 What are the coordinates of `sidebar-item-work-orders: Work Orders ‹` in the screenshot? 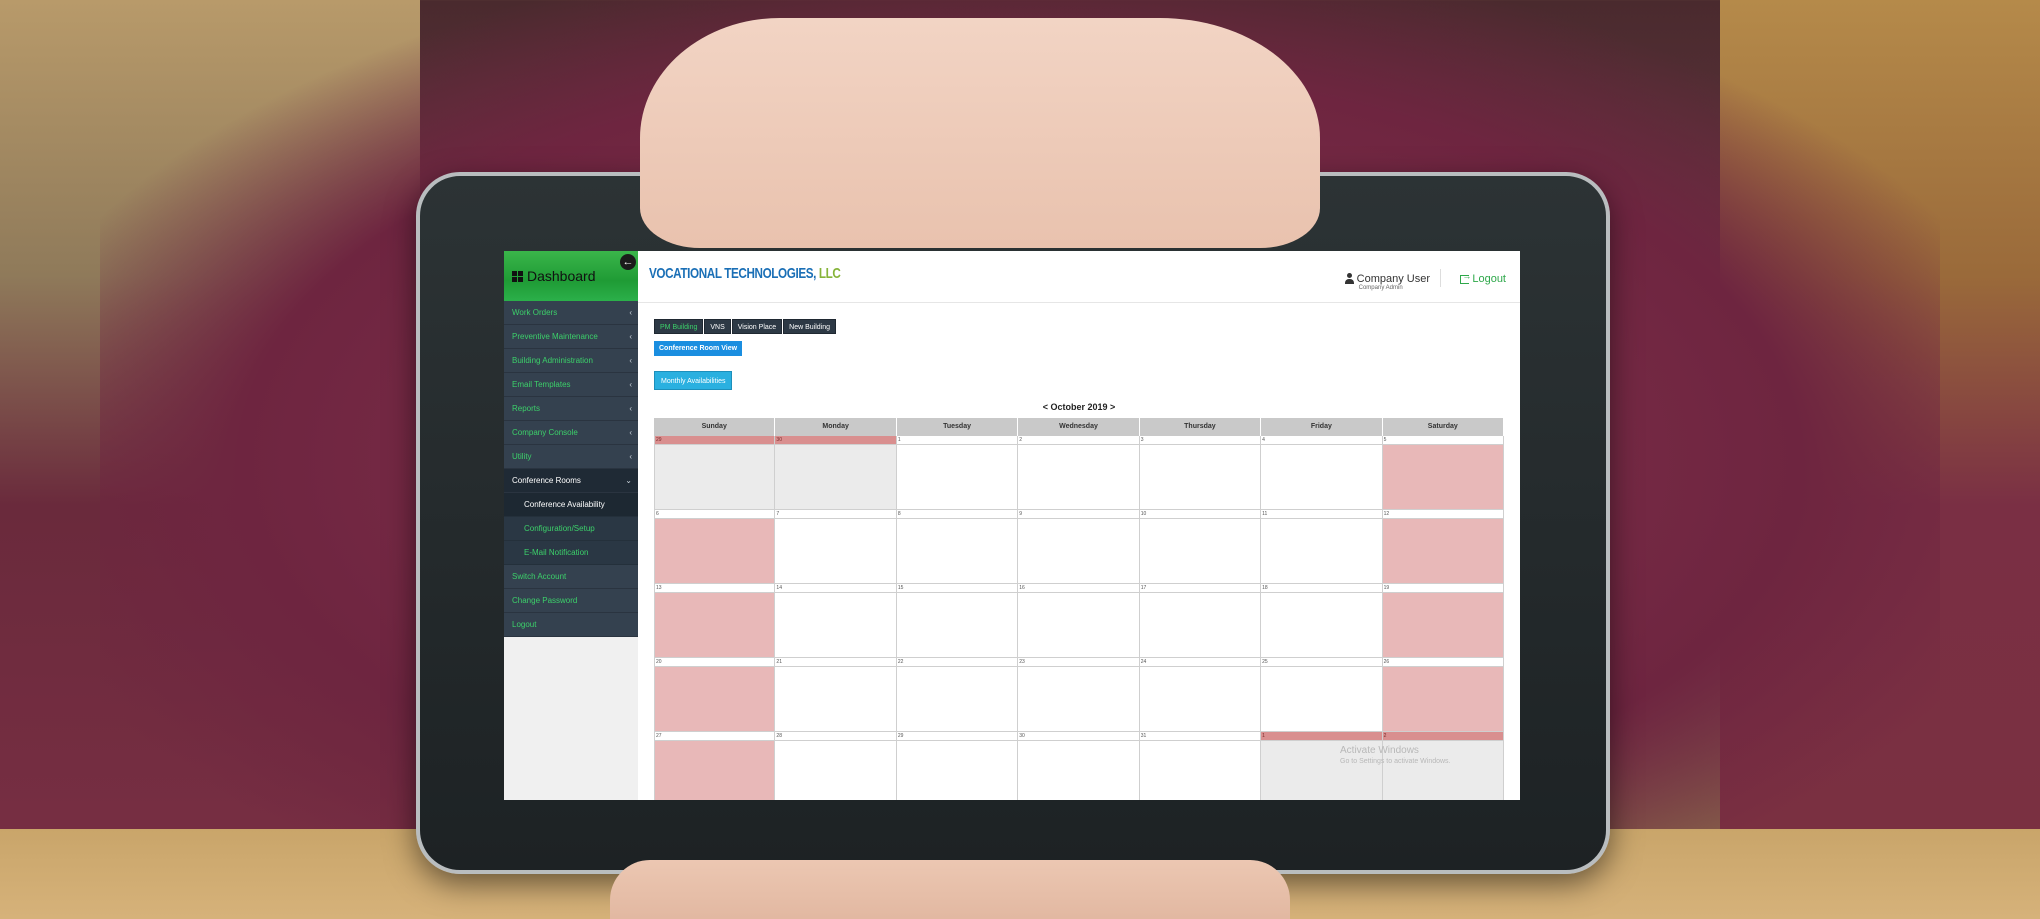 It's located at (571, 313).